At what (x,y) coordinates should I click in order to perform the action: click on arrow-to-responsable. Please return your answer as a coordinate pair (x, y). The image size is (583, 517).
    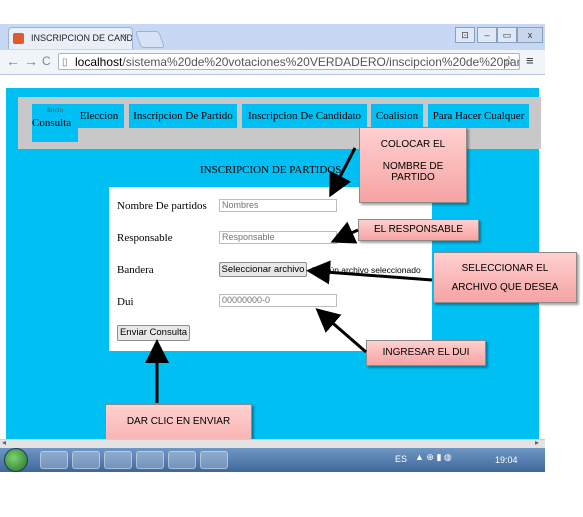
    Looking at the image, I should click on (344, 232).